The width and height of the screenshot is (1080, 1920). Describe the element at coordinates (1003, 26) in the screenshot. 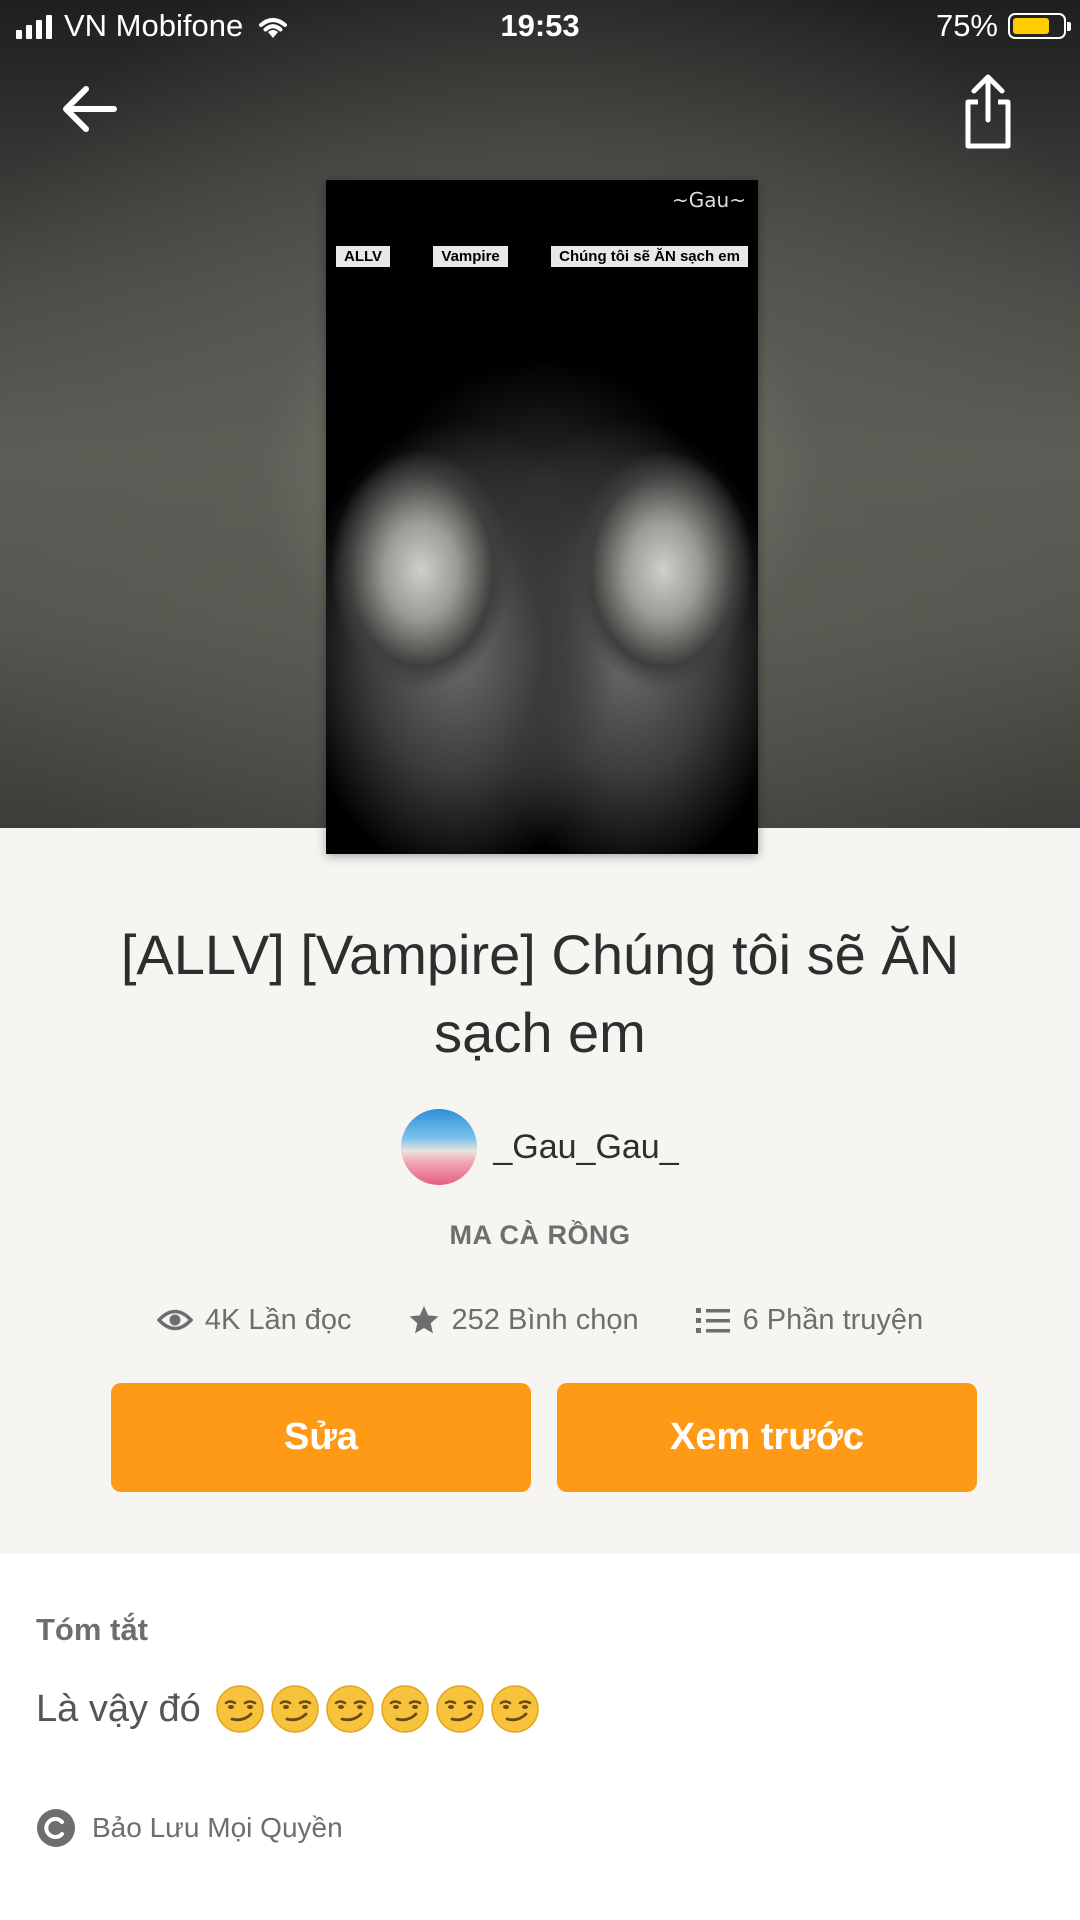

I see `status-right: 75%` at that location.